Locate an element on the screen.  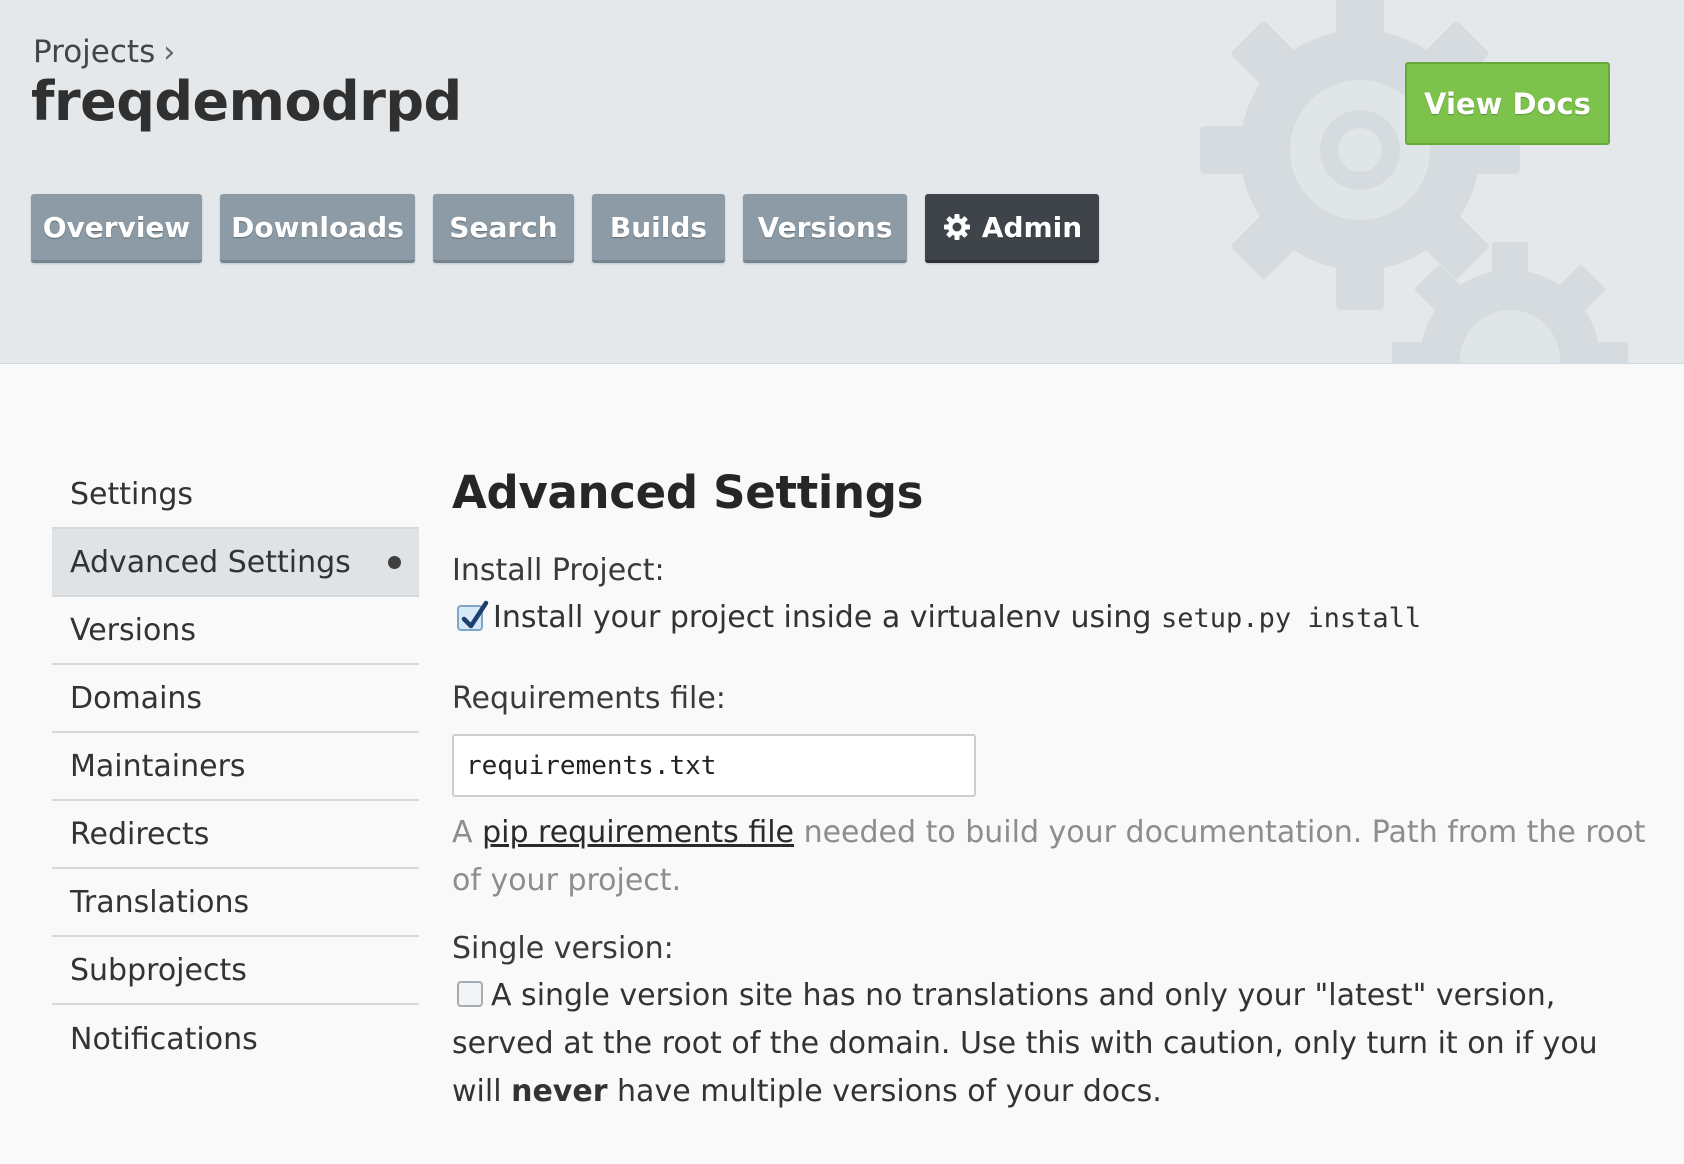
tab-builds: Builds is located at coordinates (658, 228).